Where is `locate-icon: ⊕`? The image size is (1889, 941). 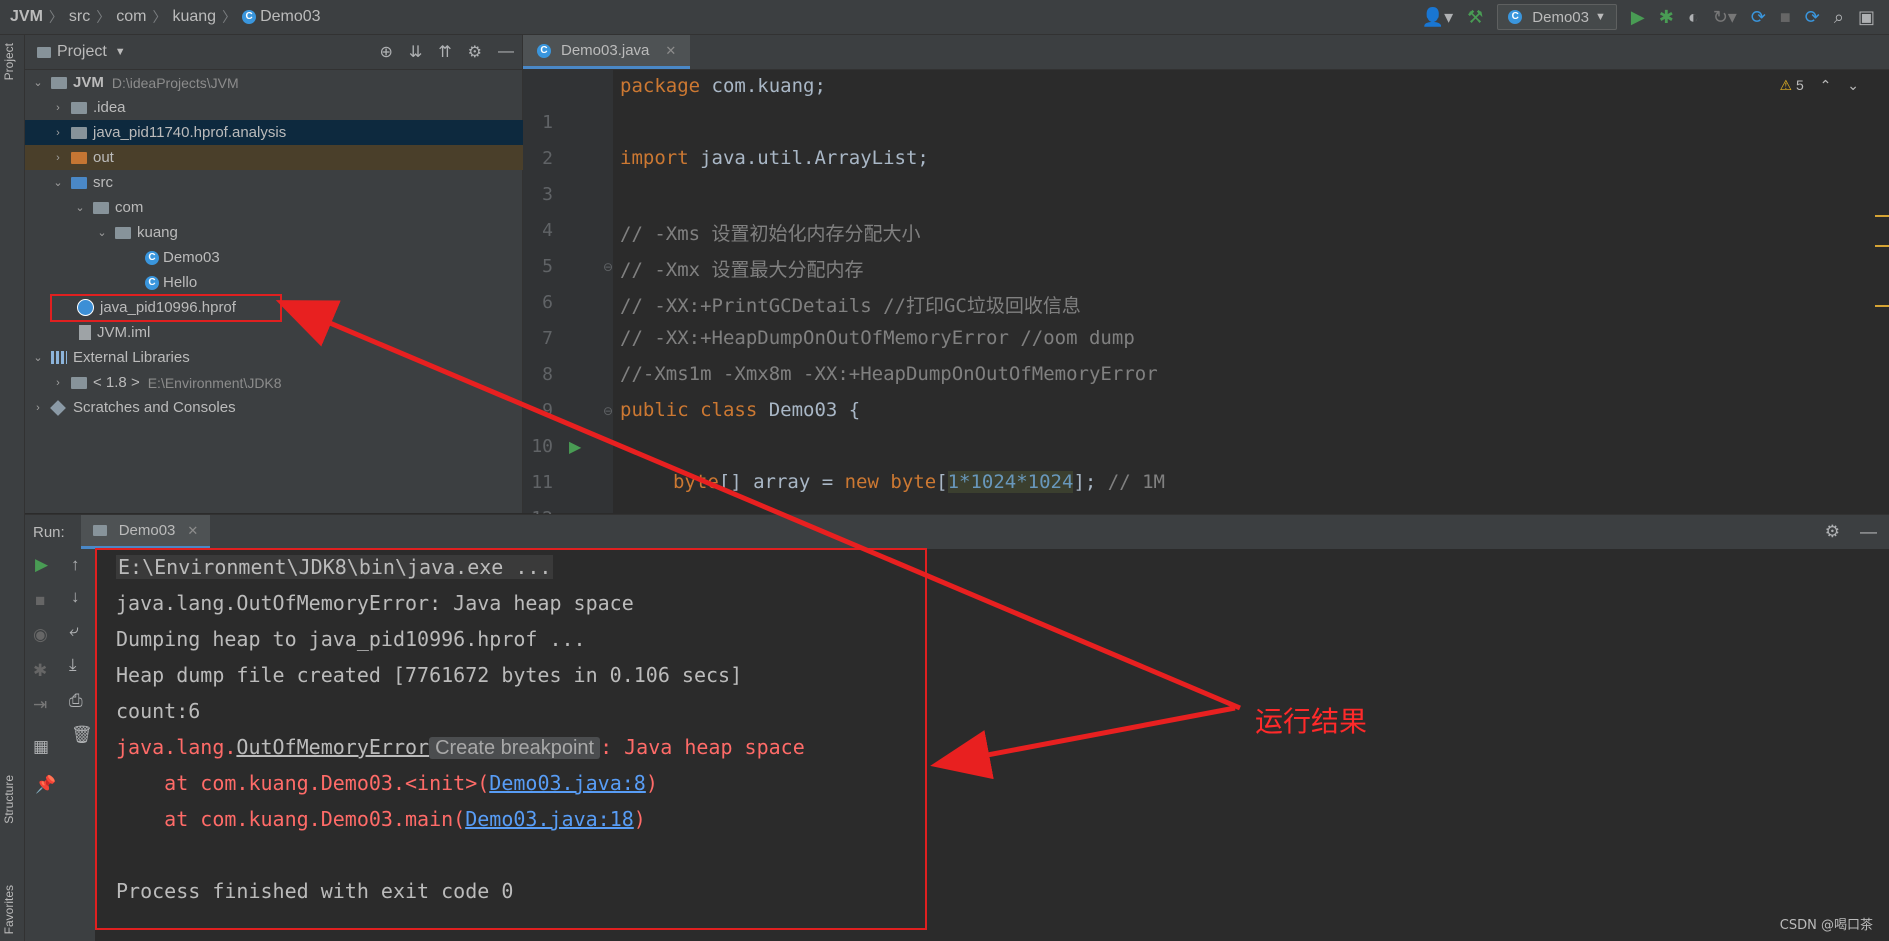
locate-icon: ⊕ is located at coordinates (385, 52).